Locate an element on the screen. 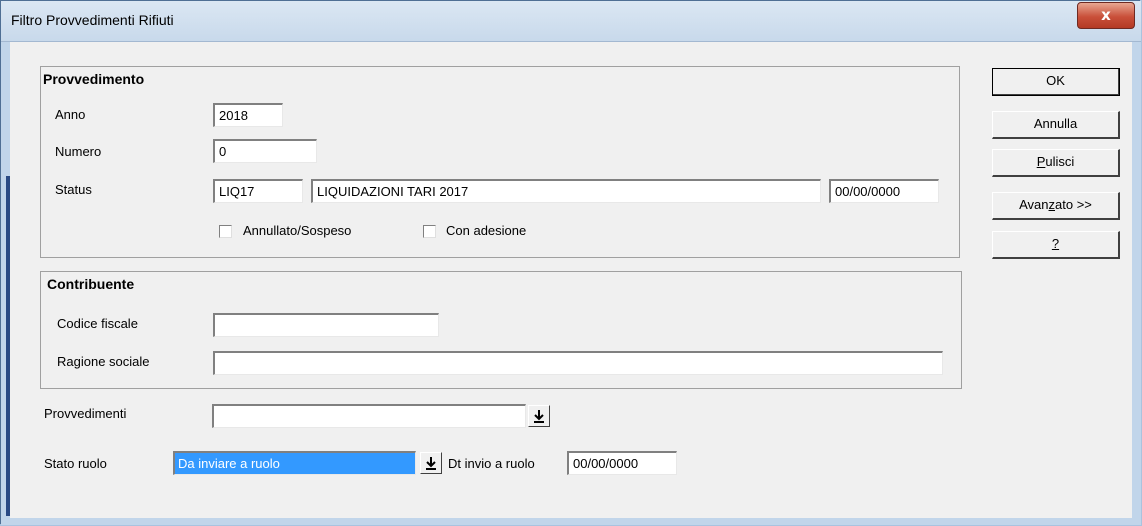 The height and width of the screenshot is (526, 1142). dt-invio-label: Dt invio a ruolo is located at coordinates (491, 463).